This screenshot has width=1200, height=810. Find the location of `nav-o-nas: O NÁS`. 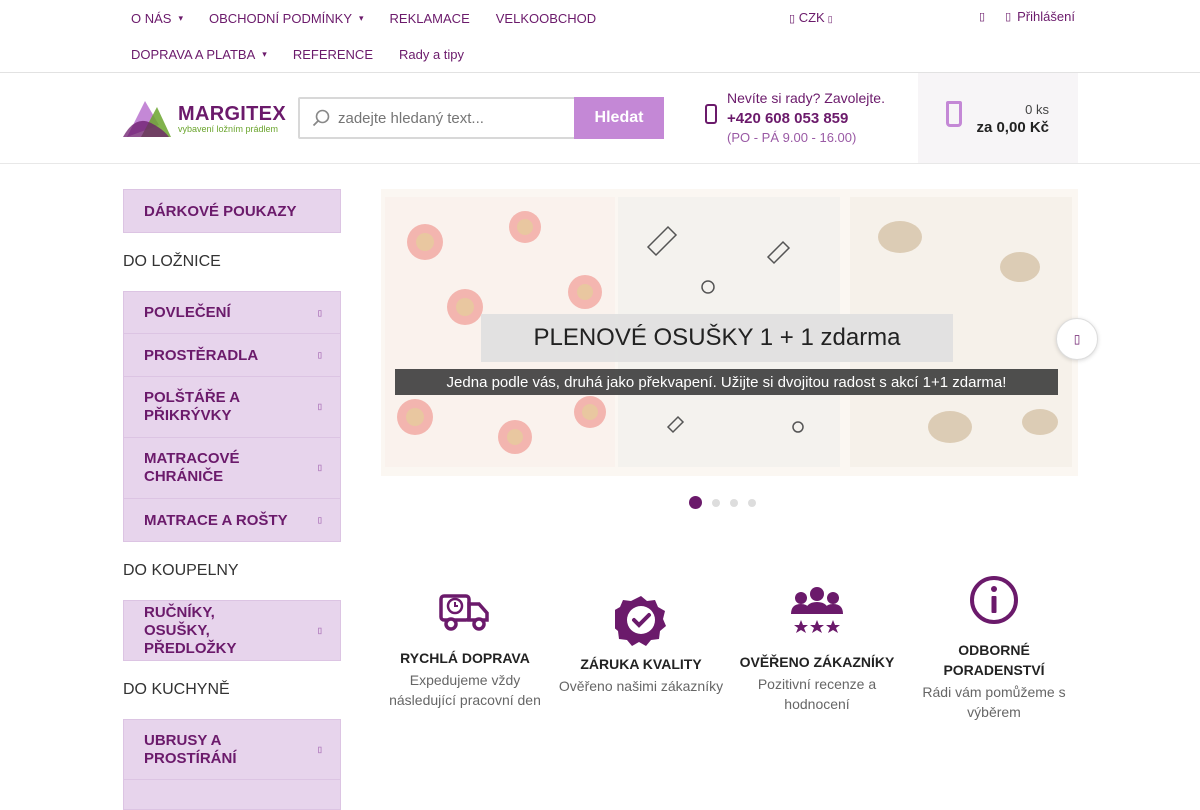

nav-o-nas: O NÁS is located at coordinates (157, 18).